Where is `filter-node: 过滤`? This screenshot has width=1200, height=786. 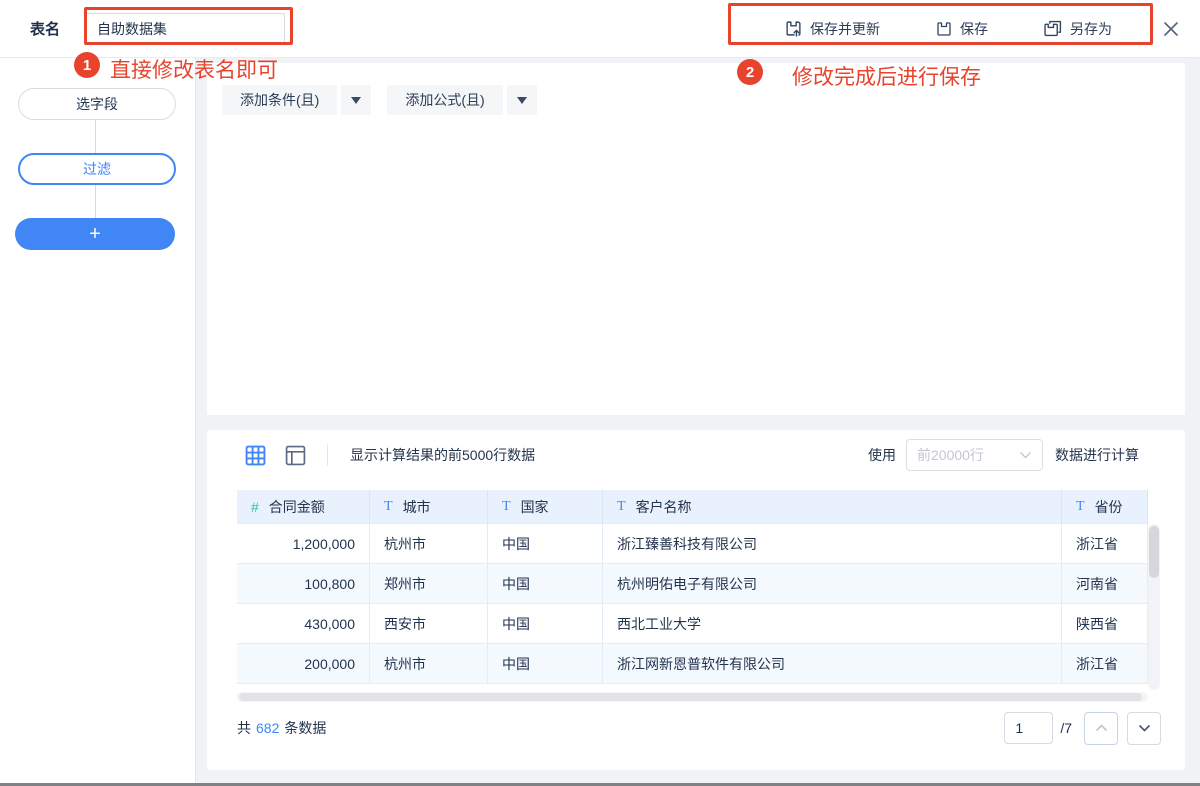
filter-node: 过滤 is located at coordinates (97, 169).